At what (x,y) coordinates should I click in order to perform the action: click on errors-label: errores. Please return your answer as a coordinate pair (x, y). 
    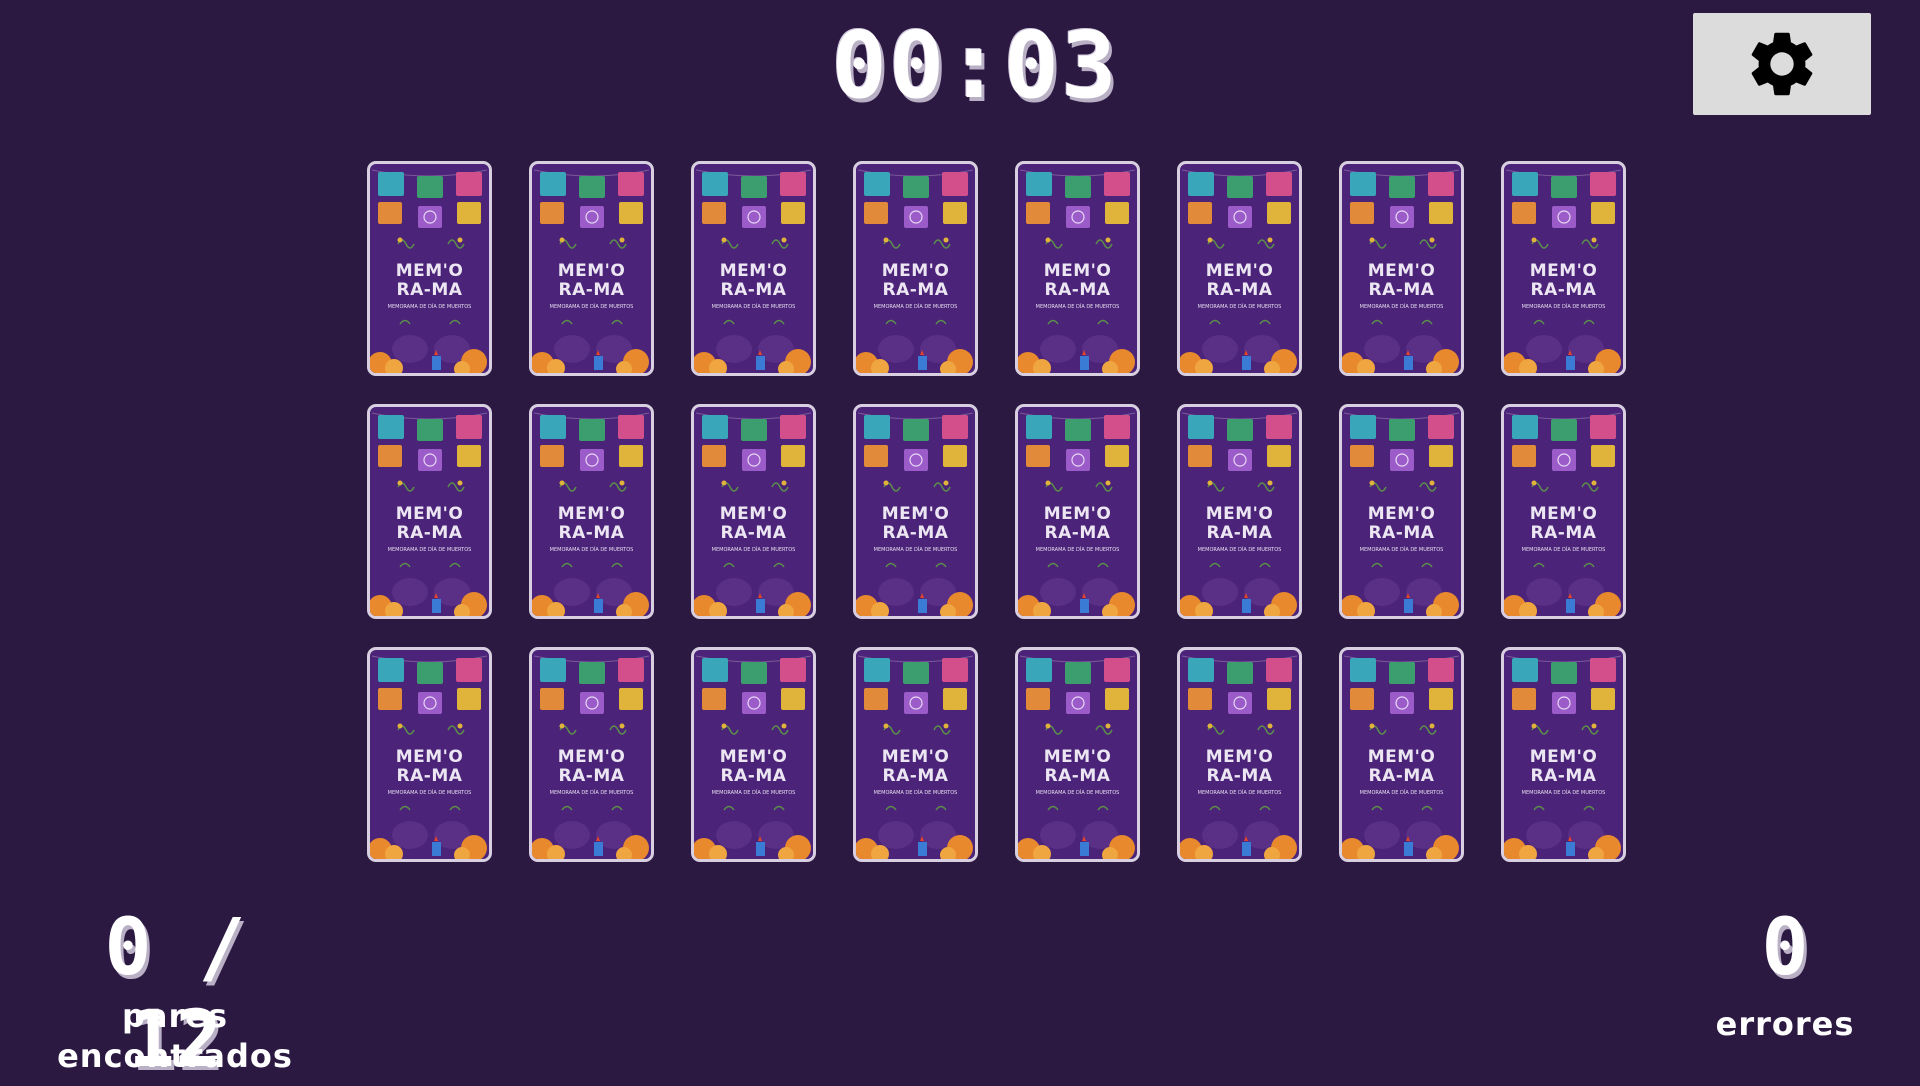
    Looking at the image, I should click on (1785, 1024).